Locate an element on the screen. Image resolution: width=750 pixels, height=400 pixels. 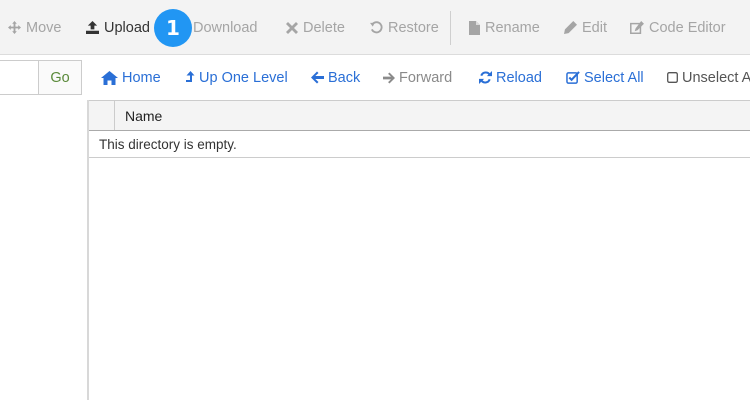
select-all-icon is located at coordinates (573, 77).